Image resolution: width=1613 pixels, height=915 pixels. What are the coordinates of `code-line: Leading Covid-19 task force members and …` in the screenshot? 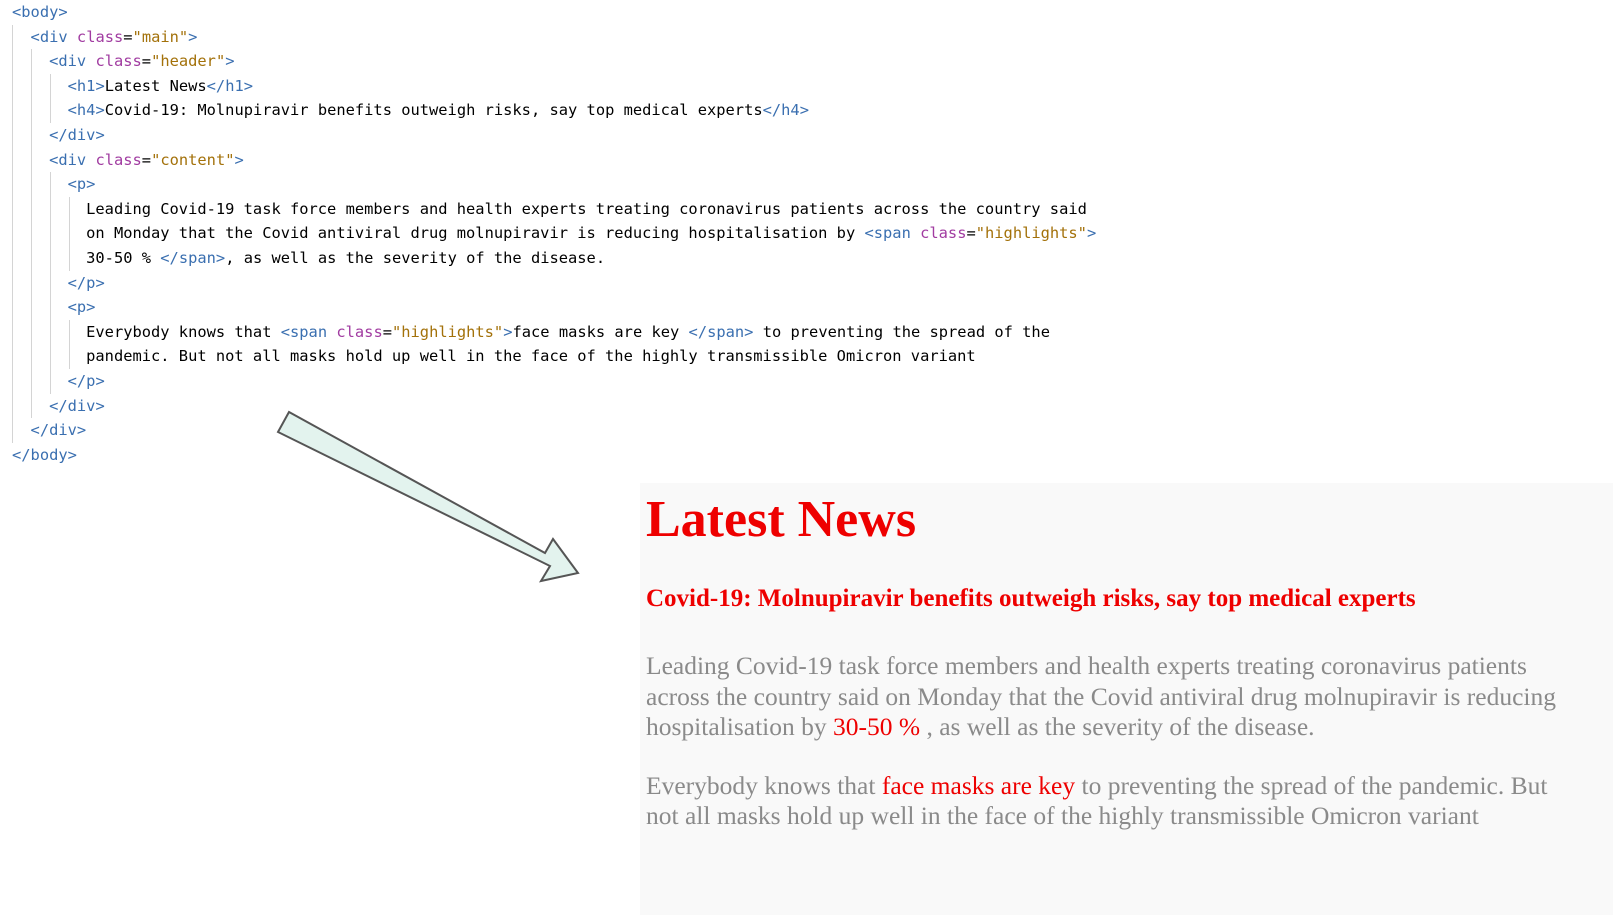 It's located at (554, 209).